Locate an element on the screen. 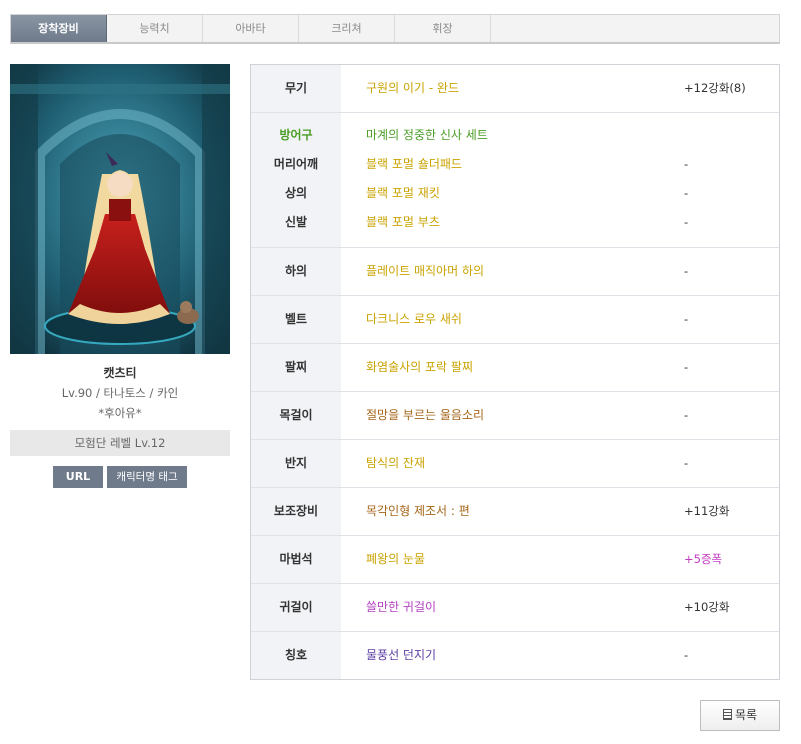 This screenshot has height=744, width=801. equip-group-bottom: 하의 플레이트 매직아머 하의 - is located at coordinates (515, 272).